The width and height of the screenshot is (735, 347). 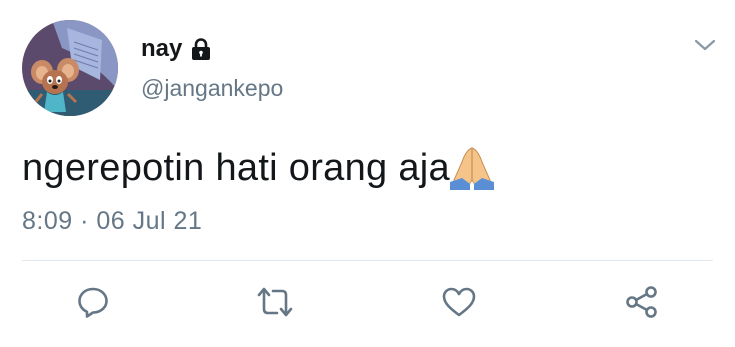 I want to click on like-button, so click(x=459, y=302).